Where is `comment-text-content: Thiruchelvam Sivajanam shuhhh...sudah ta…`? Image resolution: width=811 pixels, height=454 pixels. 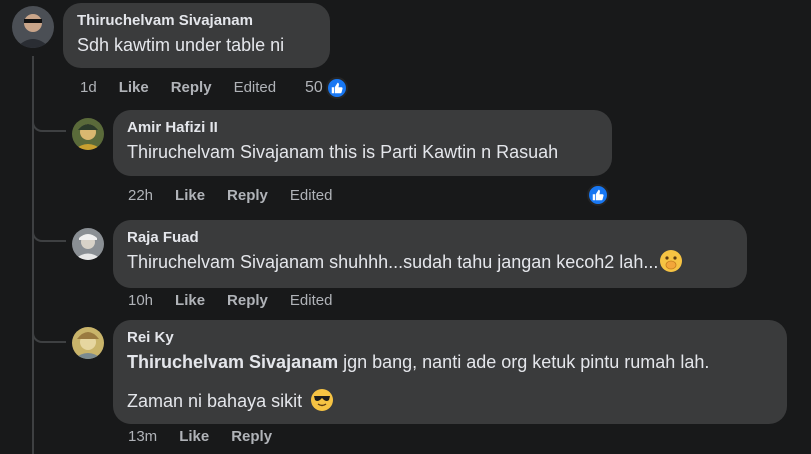 comment-text-content: Thiruchelvam Sivajanam shuhhh...sudah ta… is located at coordinates (393, 262).